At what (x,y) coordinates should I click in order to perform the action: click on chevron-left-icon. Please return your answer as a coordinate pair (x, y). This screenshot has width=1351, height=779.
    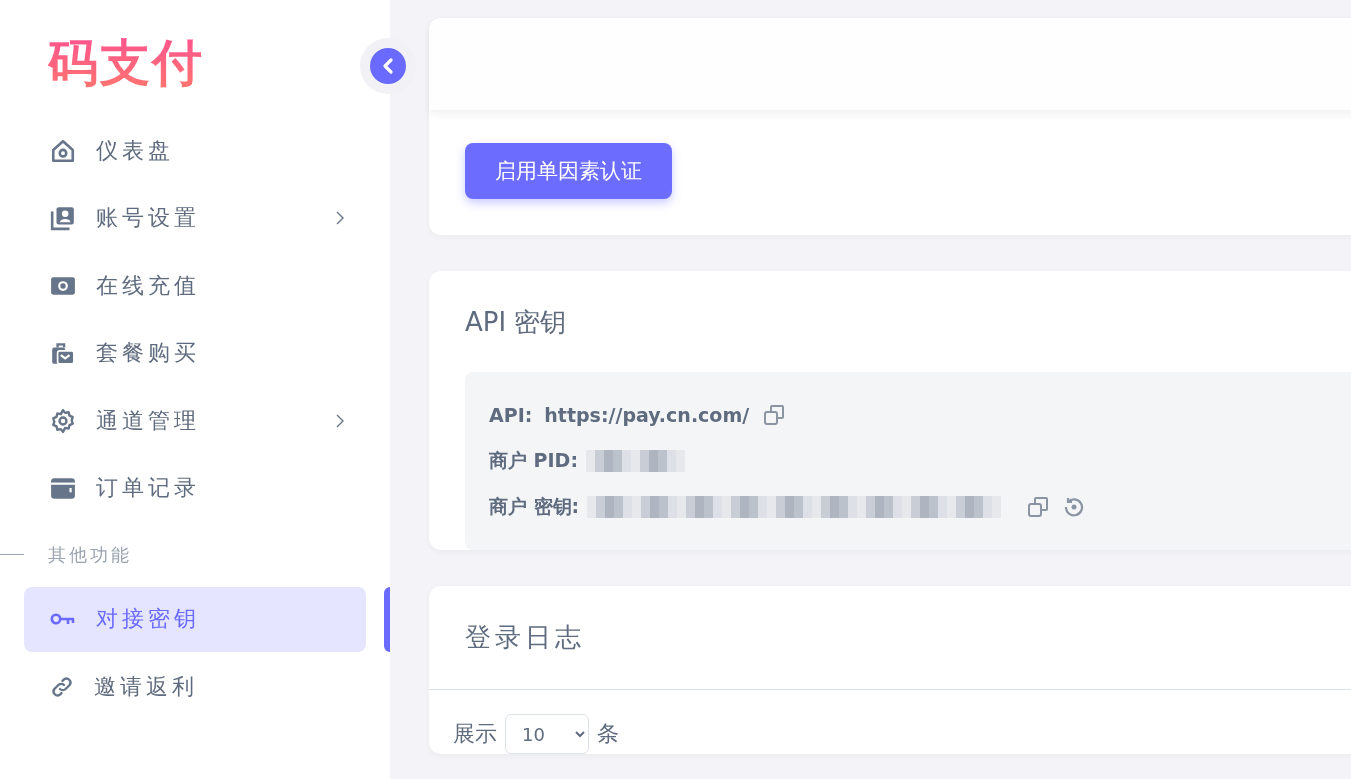
    Looking at the image, I should click on (388, 66).